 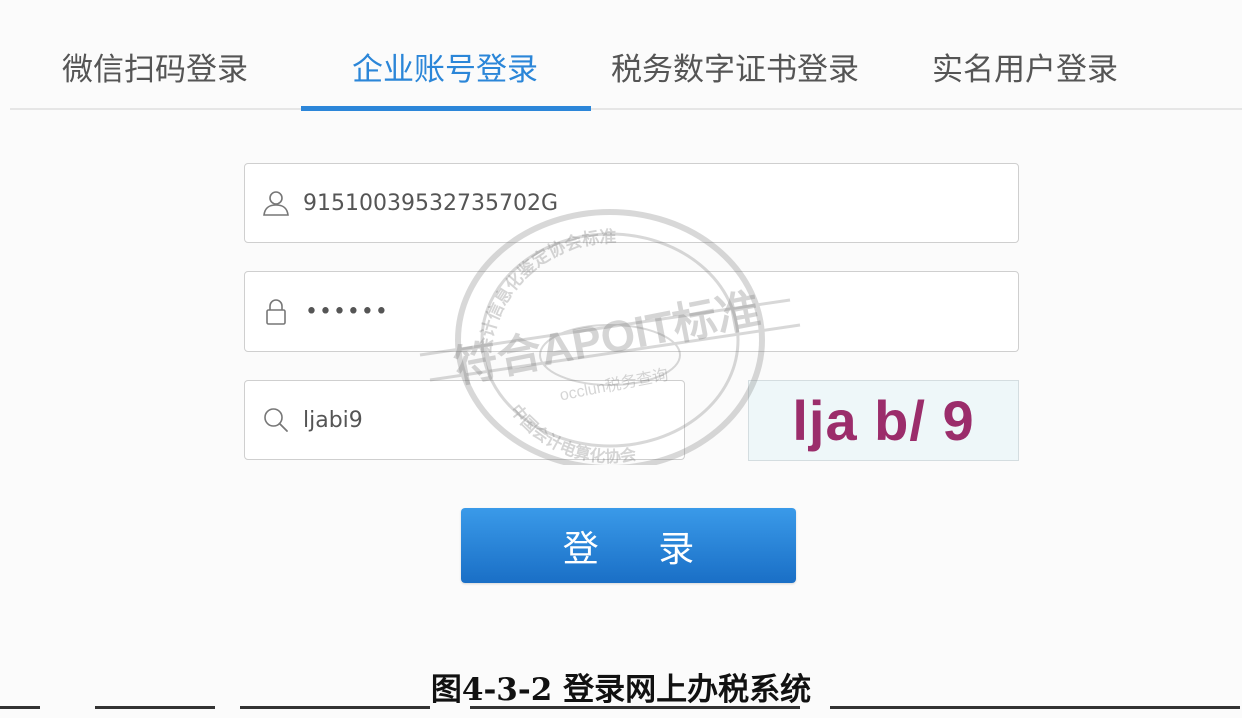 I want to click on tab-tax-digital-certificate-login: 税务数字证书登录, so click(x=735, y=70).